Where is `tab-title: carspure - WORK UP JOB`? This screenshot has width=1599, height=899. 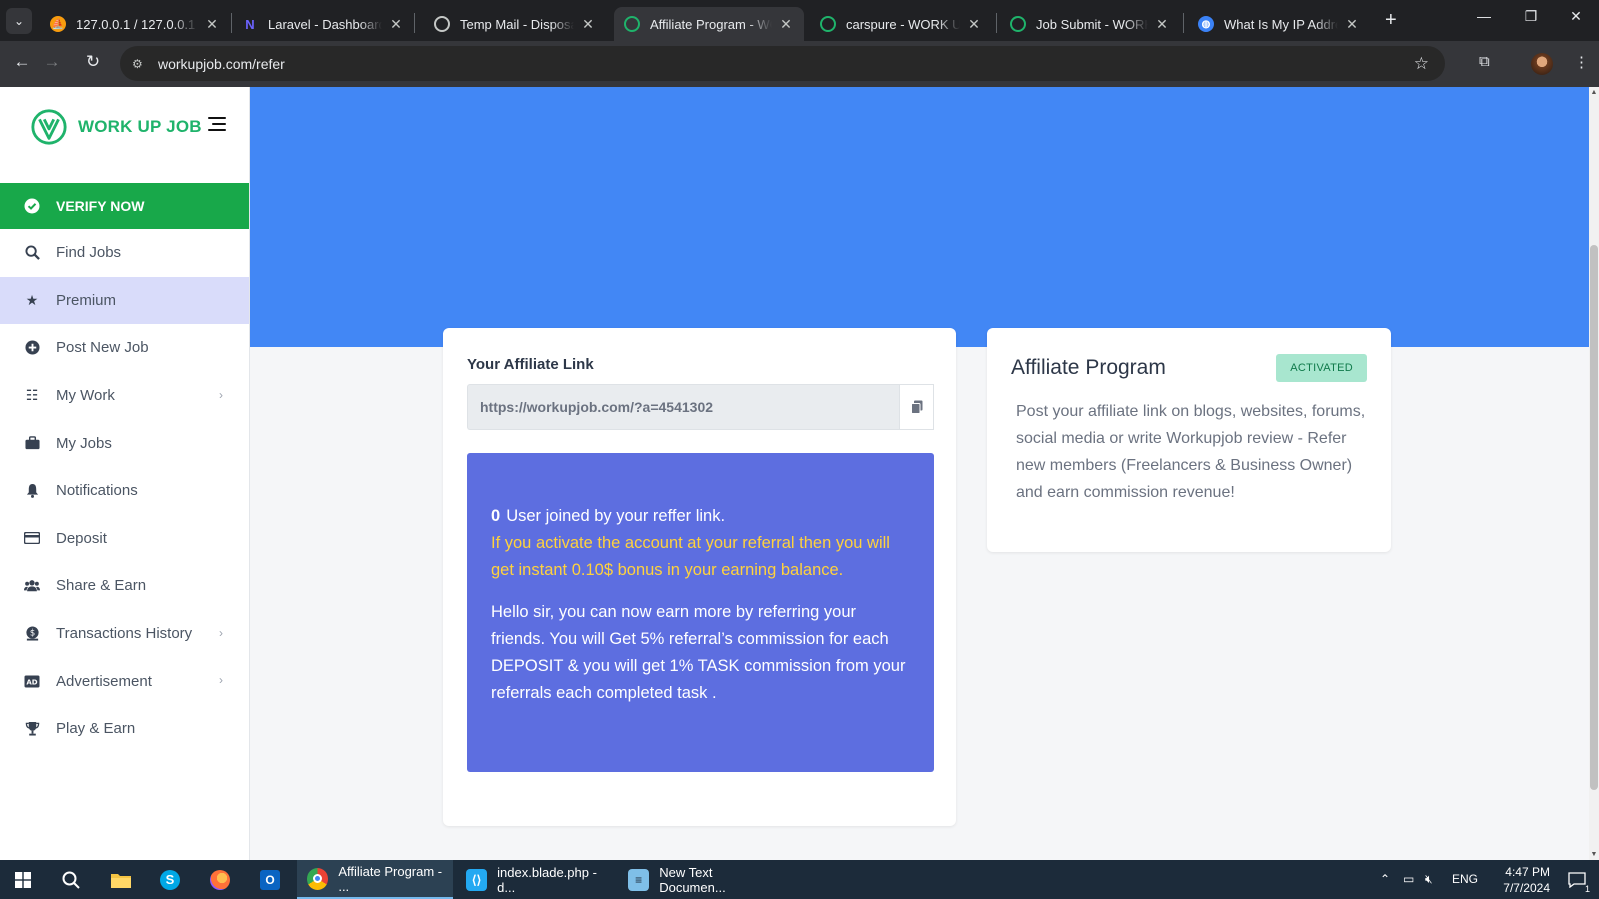 tab-title: carspure - WORK UP JOB is located at coordinates (903, 24).